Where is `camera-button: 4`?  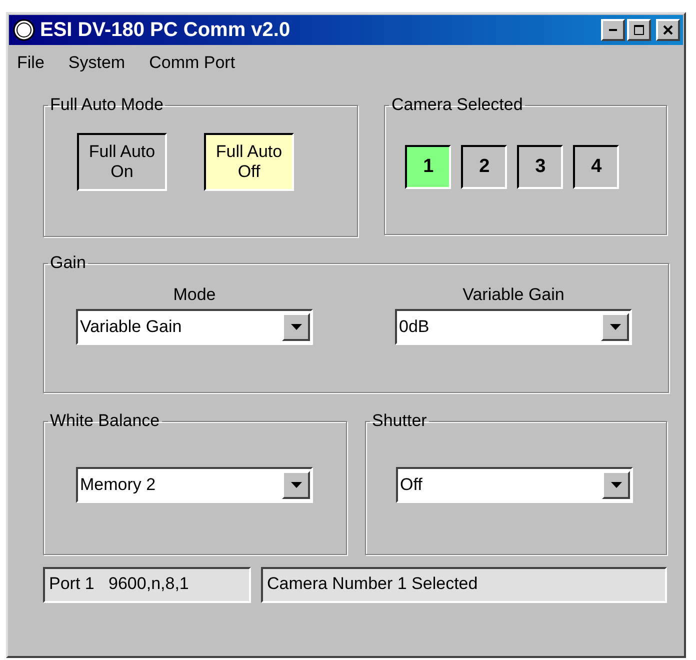 camera-button: 4 is located at coordinates (596, 167).